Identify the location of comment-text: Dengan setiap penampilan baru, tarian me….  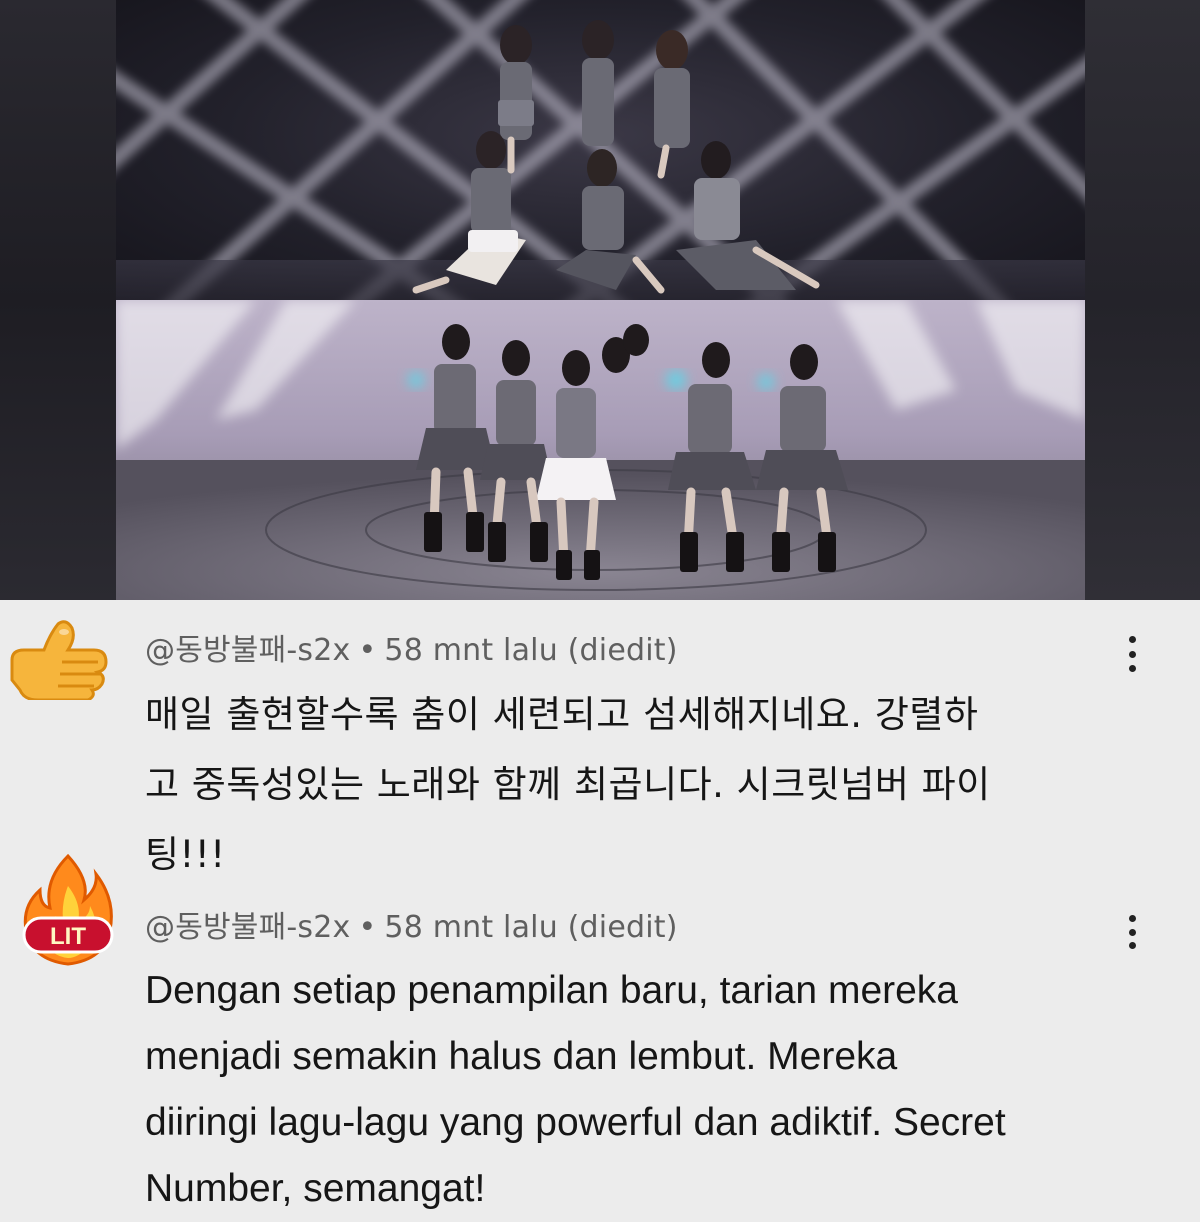
(575, 1089).